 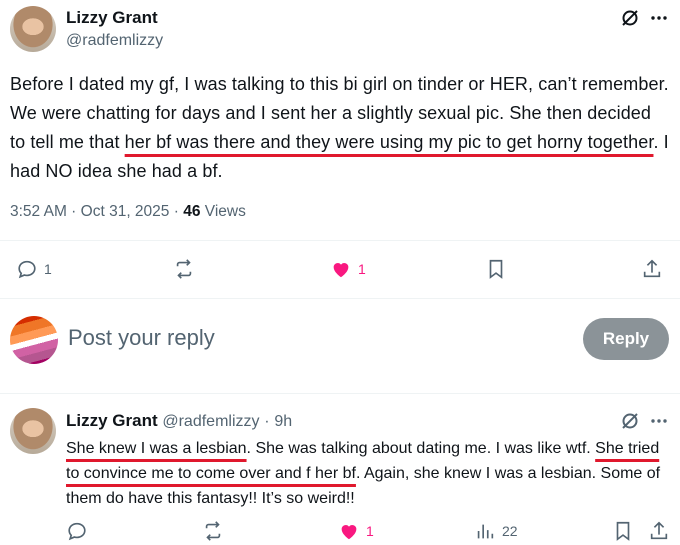 I want to click on grok-icon, so click(x=630, y=20).